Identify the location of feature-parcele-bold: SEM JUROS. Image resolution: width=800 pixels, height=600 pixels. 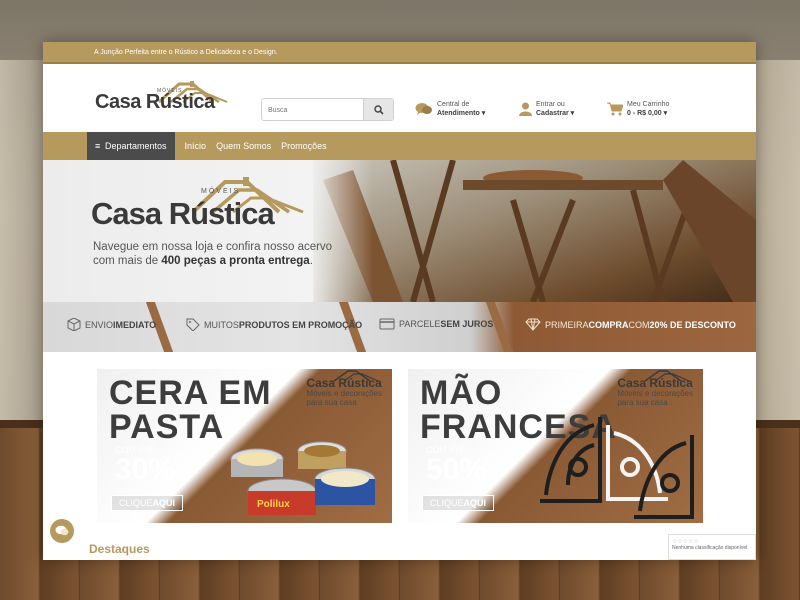
(467, 324).